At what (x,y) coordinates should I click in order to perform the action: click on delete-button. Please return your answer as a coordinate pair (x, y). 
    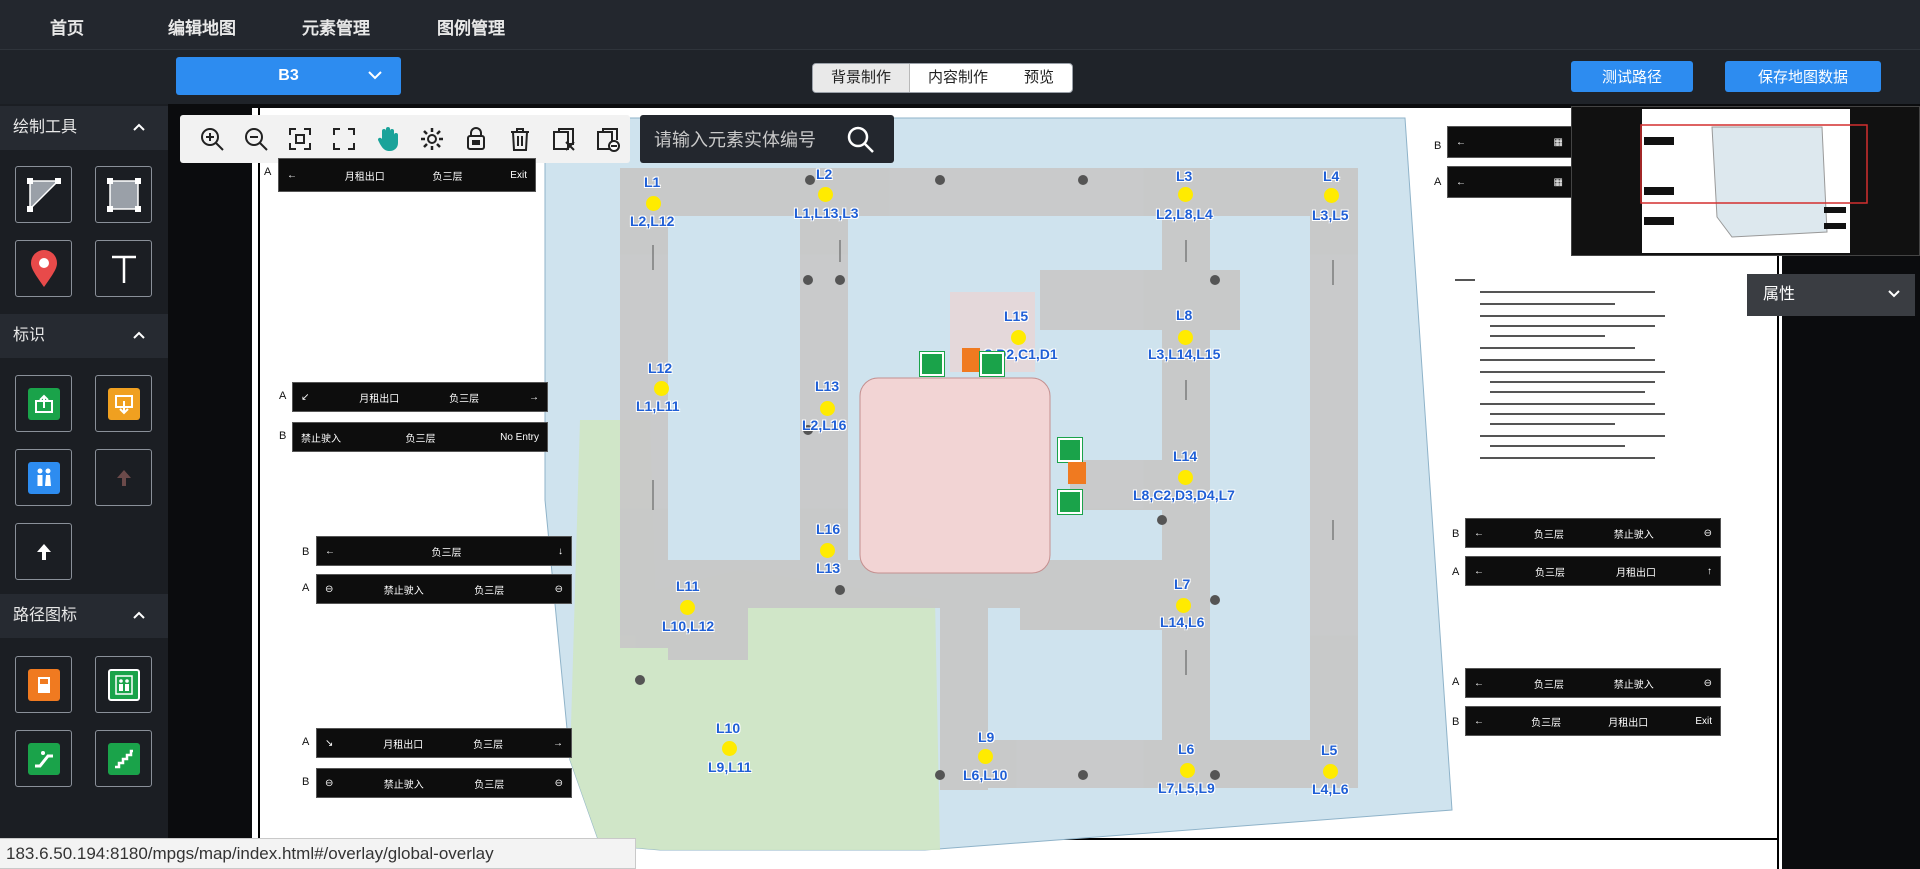
    Looking at the image, I should click on (520, 139).